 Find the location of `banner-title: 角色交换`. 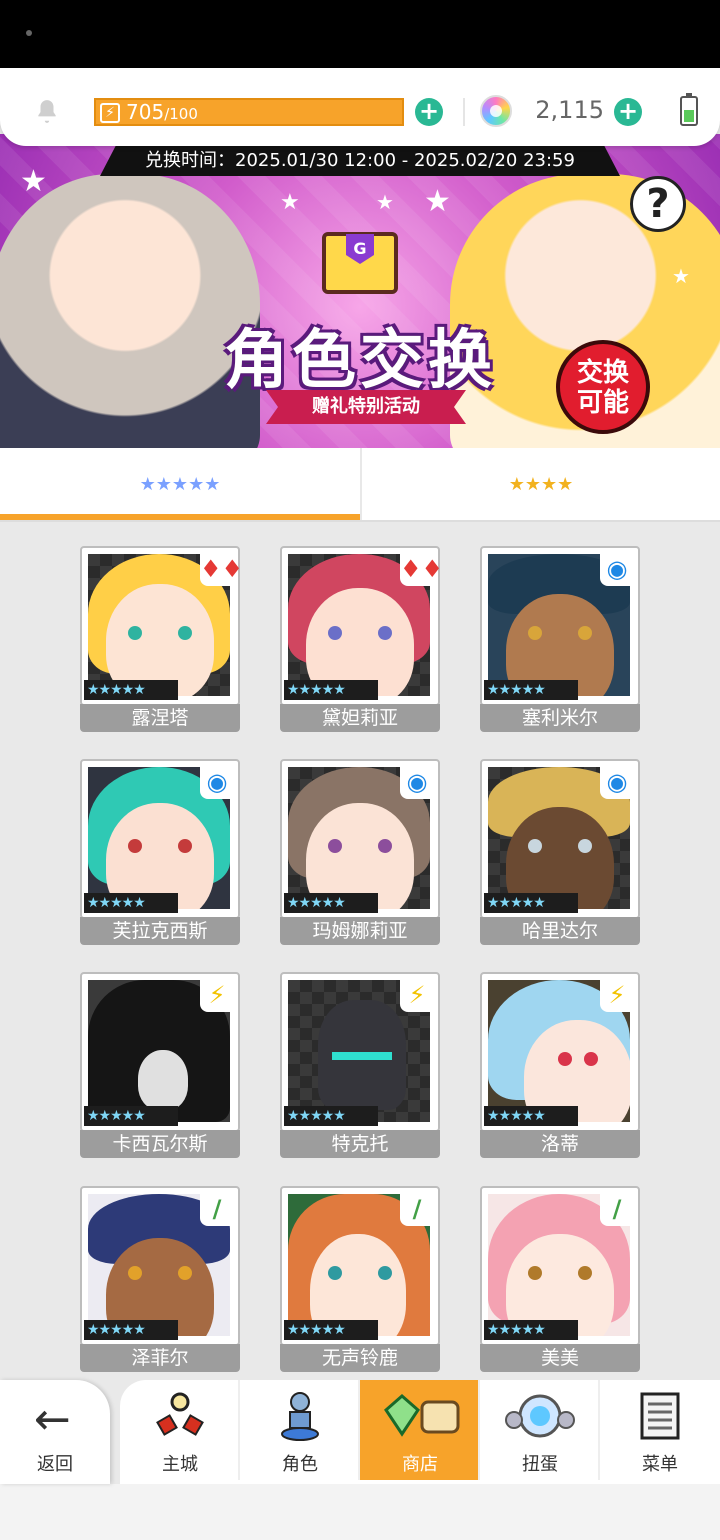

banner-title: 角色交换 is located at coordinates (360, 361).